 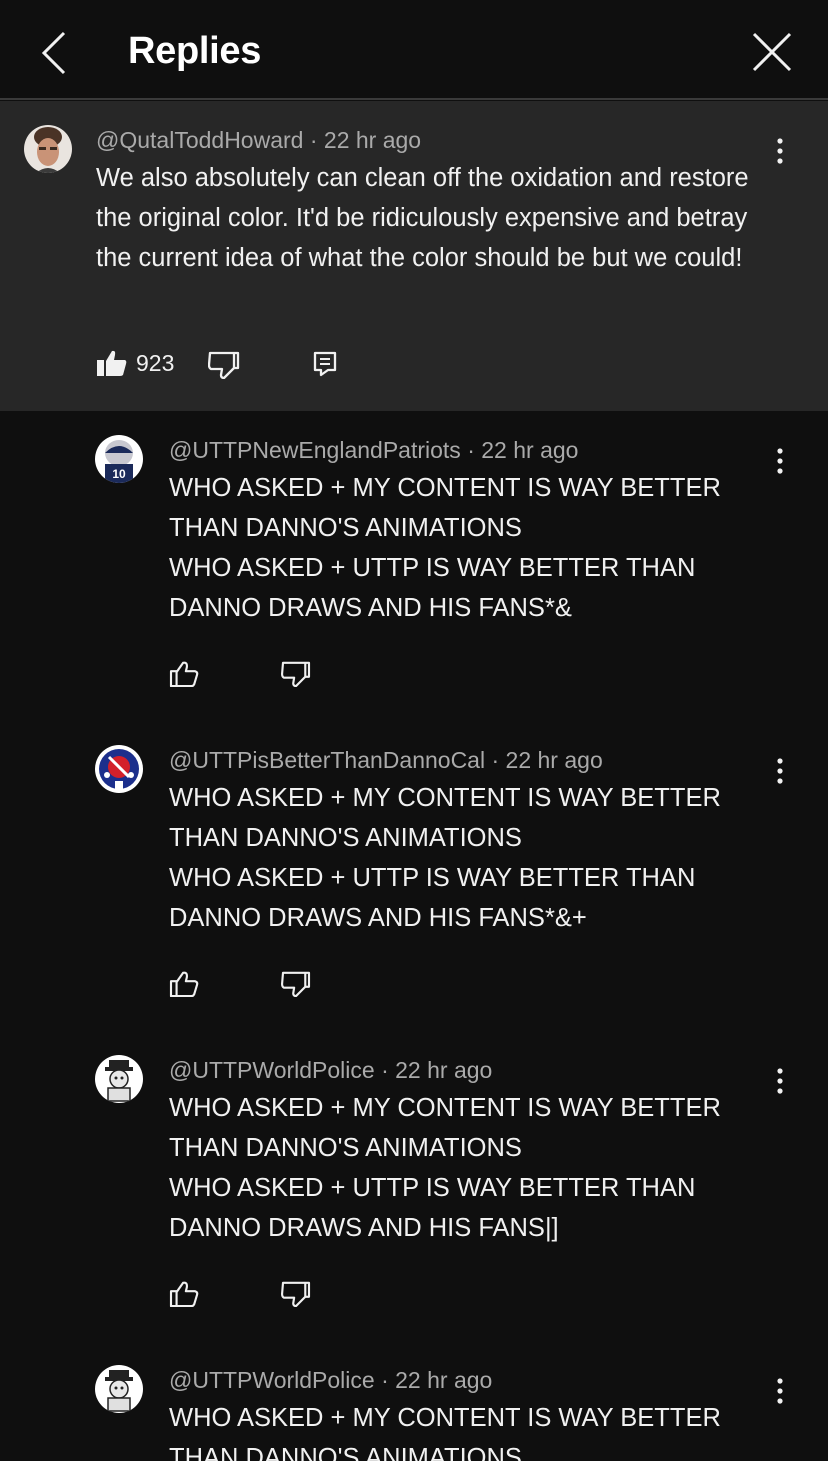 What do you see at coordinates (119, 459) in the screenshot?
I see `avatar: 10` at bounding box center [119, 459].